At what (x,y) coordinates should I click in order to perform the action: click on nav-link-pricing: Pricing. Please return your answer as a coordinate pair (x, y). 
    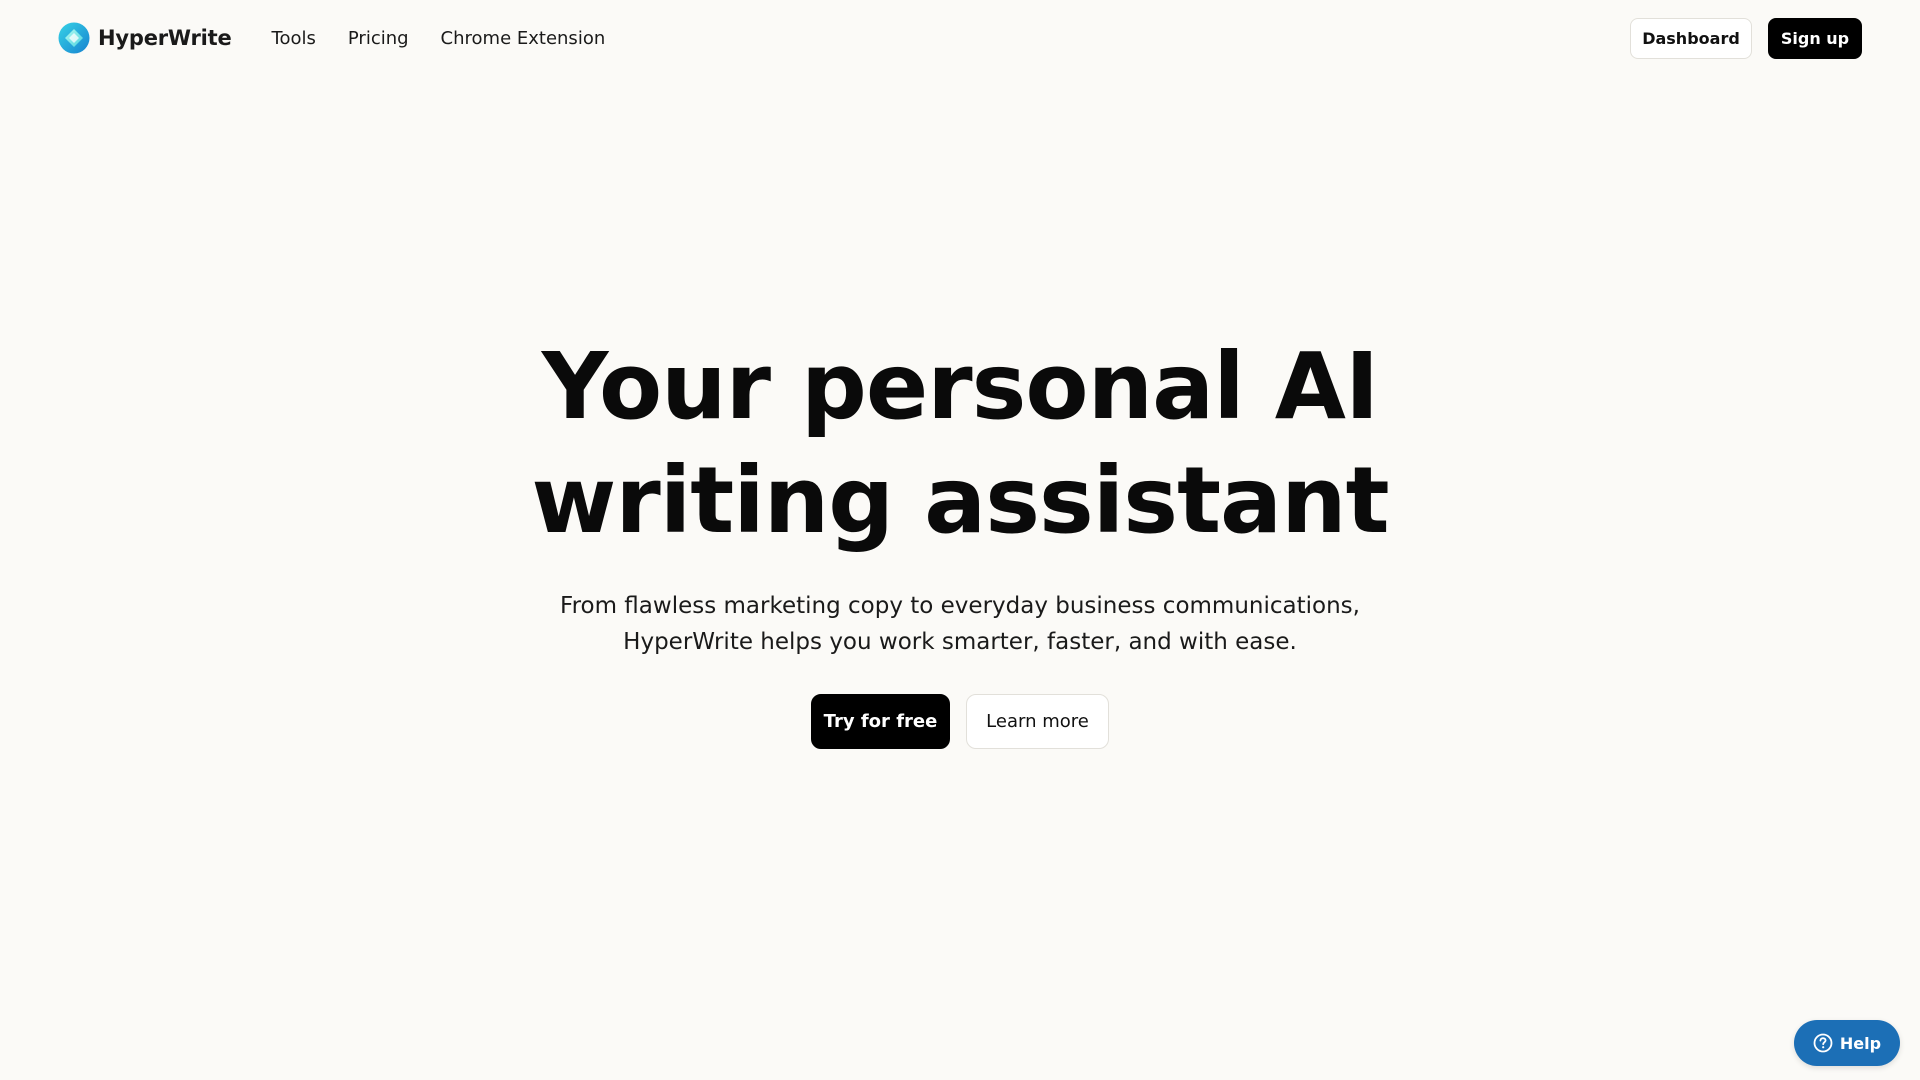
    Looking at the image, I should click on (378, 38).